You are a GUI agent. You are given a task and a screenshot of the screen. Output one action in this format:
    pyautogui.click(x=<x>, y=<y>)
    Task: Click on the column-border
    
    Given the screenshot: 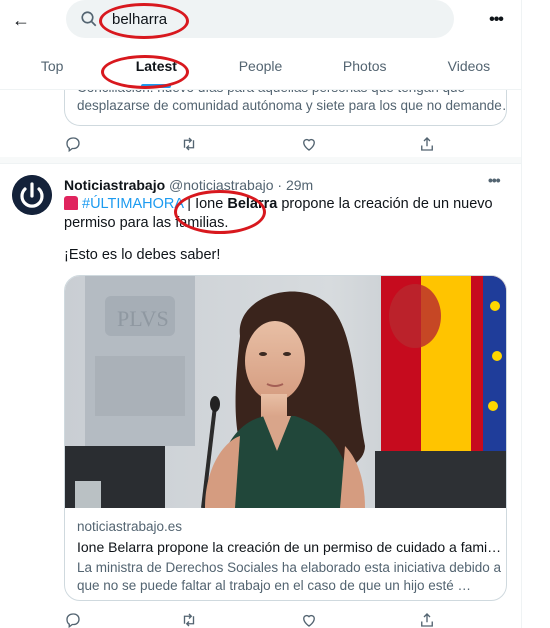 What is the action you would take?
    pyautogui.click(x=521, y=314)
    